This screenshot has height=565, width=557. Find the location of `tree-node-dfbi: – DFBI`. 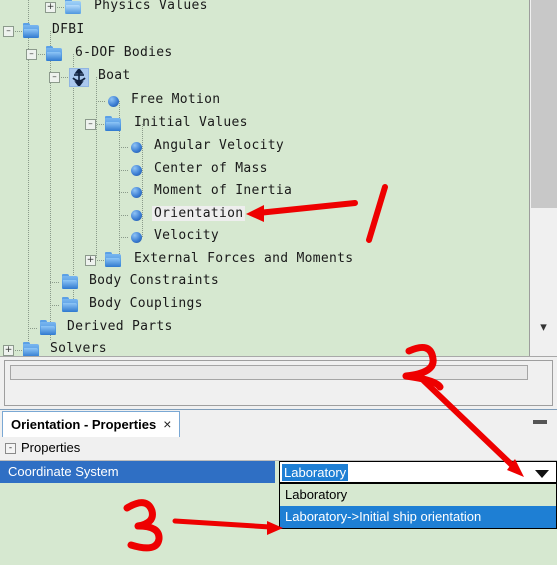

tree-node-dfbi: – DFBI is located at coordinates (42, 31).